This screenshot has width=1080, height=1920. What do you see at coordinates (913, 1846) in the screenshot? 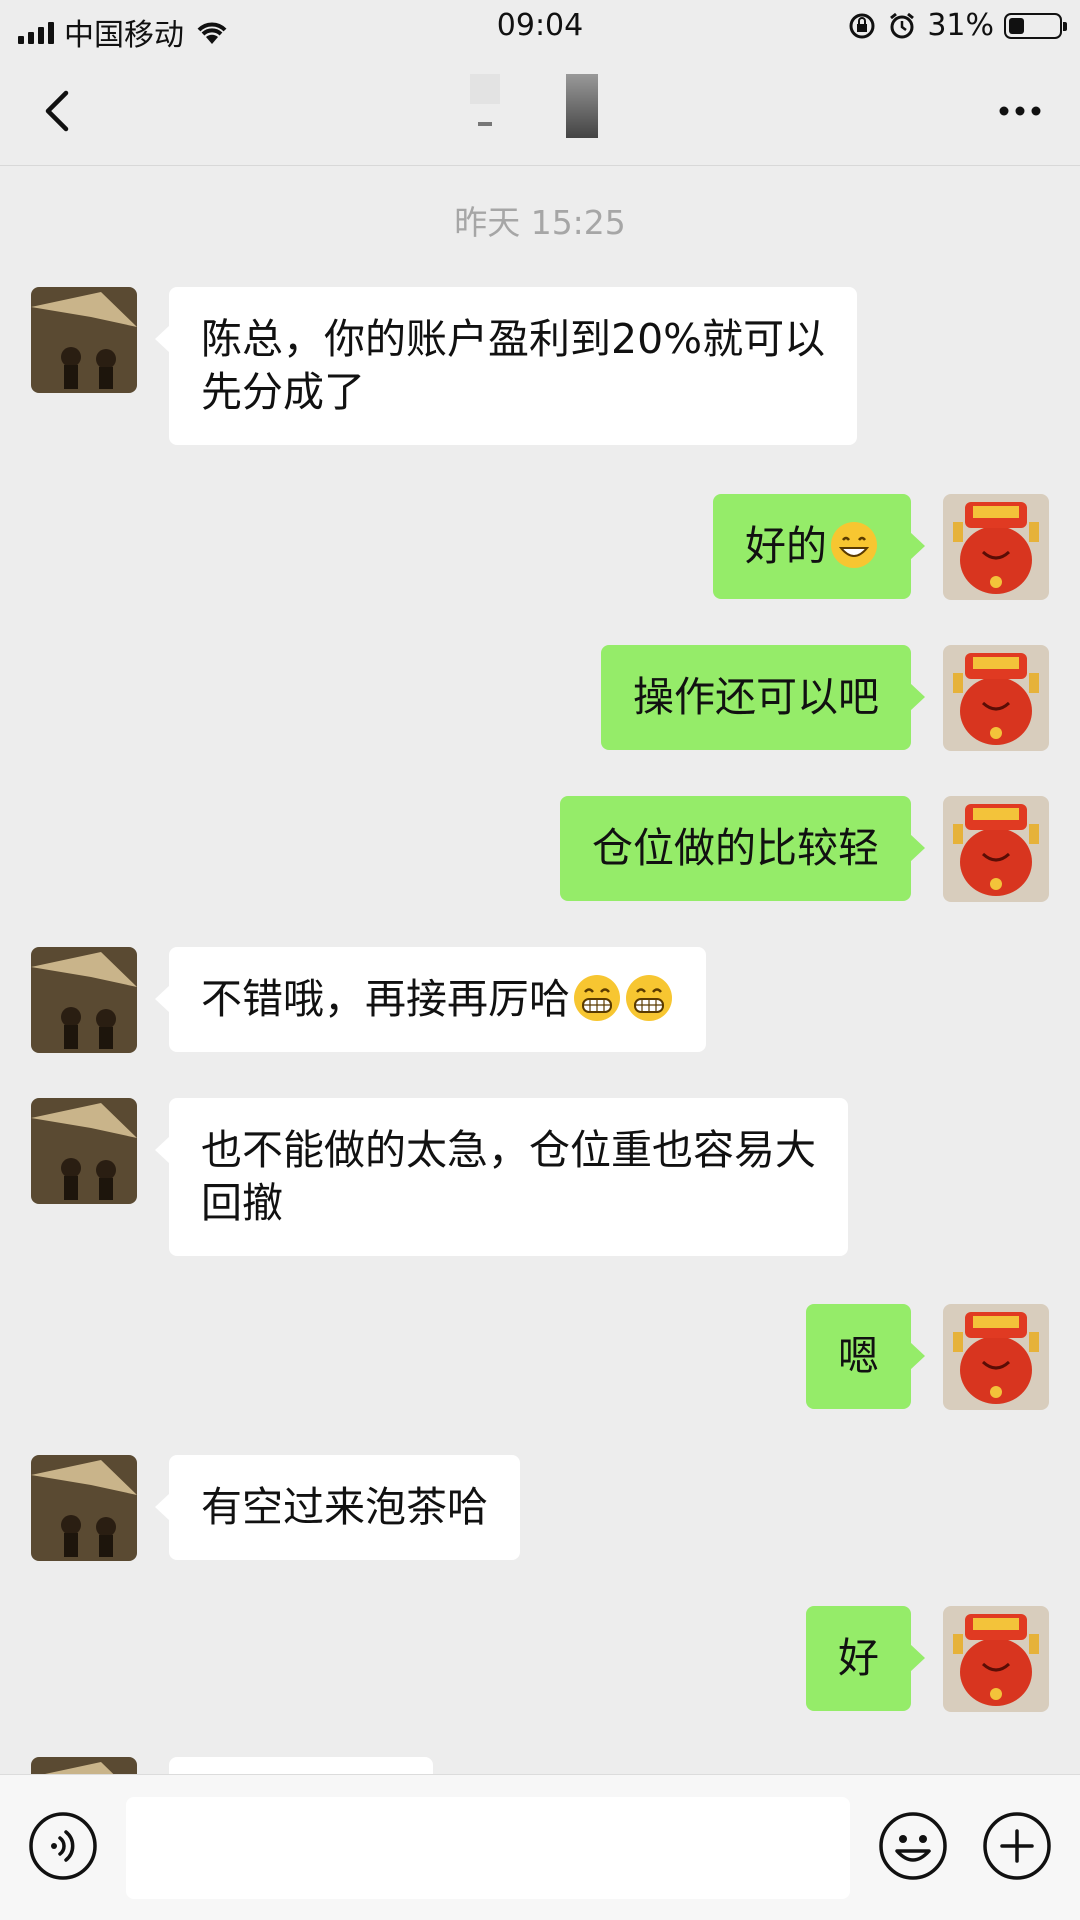
I see `emoji-face-icon` at bounding box center [913, 1846].